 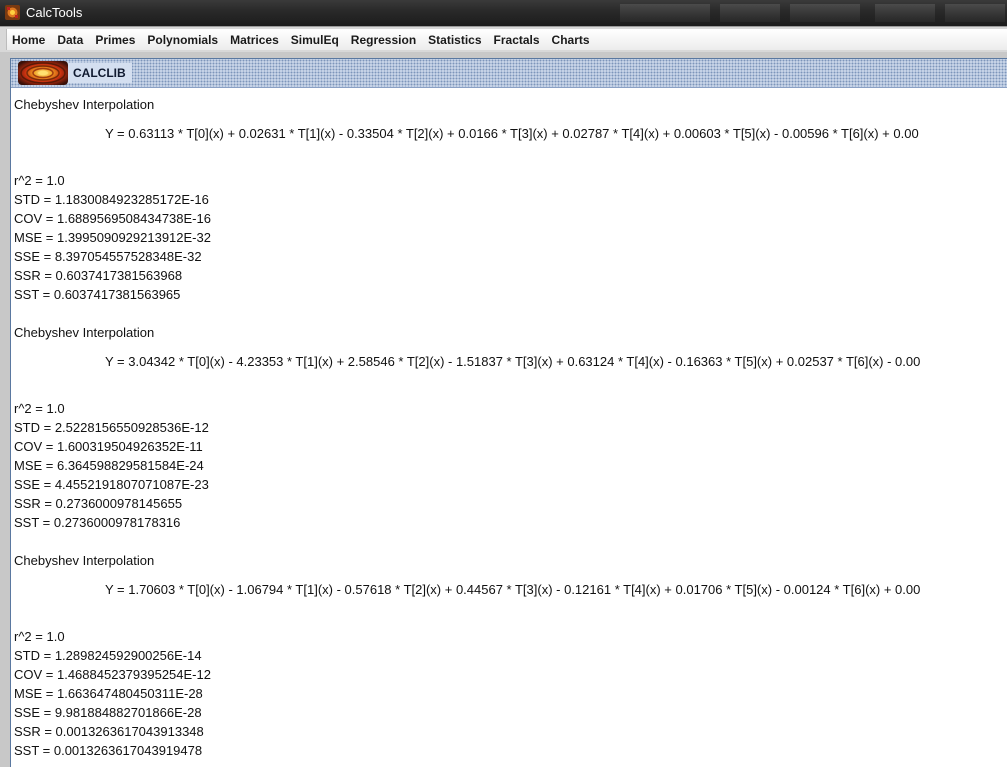 I want to click on menu-home: Home, so click(x=29, y=40).